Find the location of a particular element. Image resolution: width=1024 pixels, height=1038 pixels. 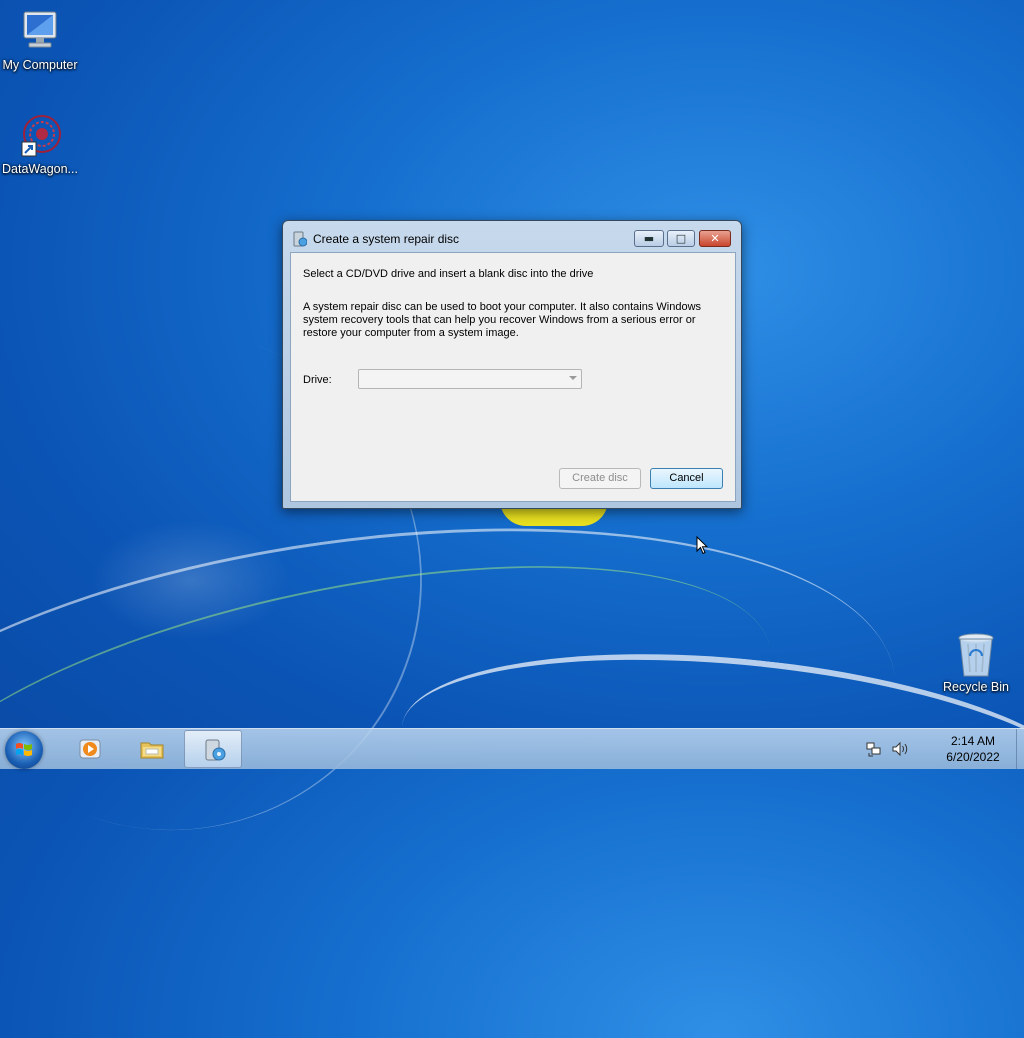

close-icon: ✕ is located at coordinates (715, 238).